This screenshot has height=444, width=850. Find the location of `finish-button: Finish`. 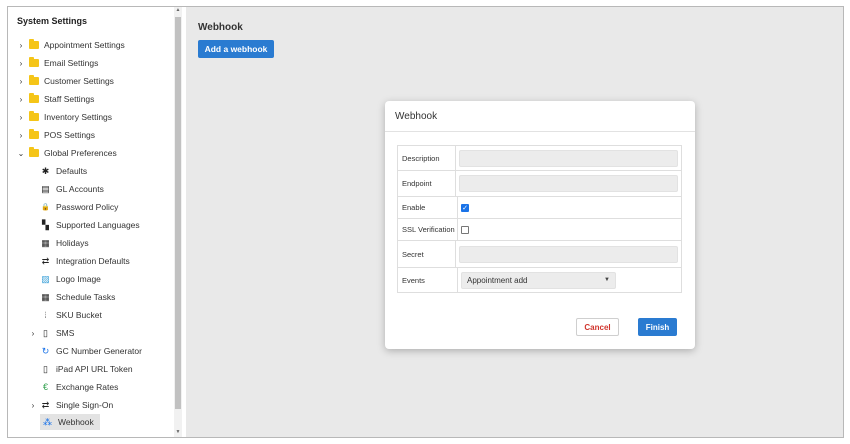

finish-button: Finish is located at coordinates (657, 327).